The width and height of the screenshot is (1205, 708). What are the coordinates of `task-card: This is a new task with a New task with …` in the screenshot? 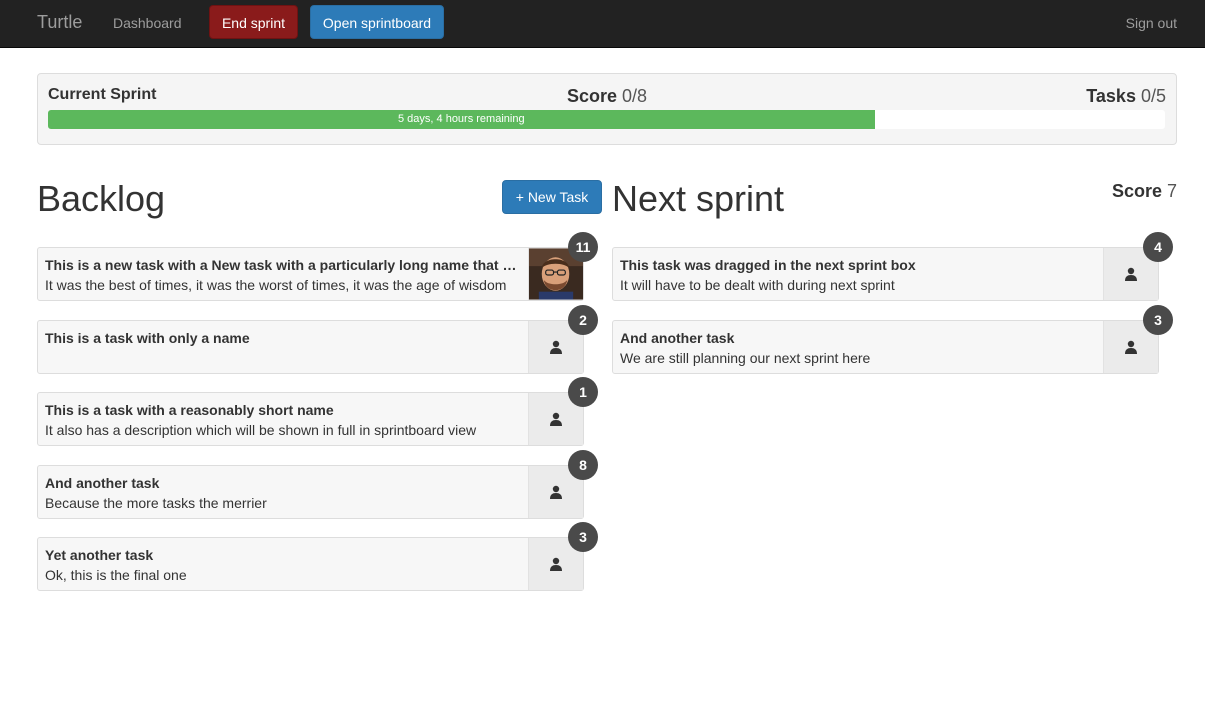 It's located at (310, 274).